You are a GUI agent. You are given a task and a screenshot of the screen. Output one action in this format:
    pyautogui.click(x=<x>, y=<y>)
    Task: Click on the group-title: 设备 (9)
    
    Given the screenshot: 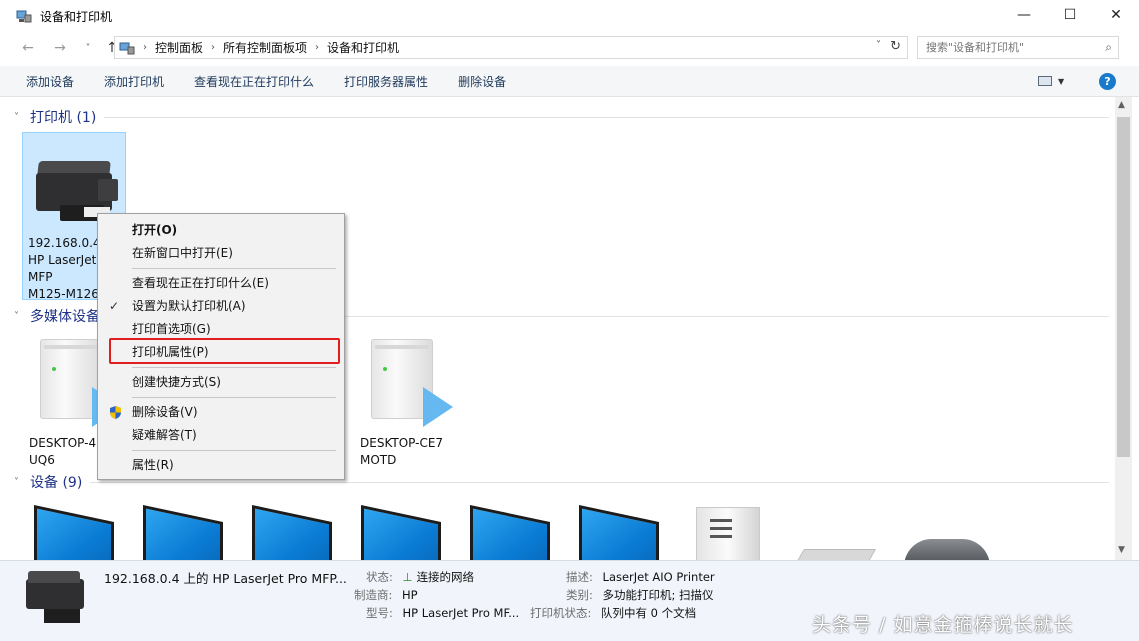 What is the action you would take?
    pyautogui.click(x=56, y=483)
    